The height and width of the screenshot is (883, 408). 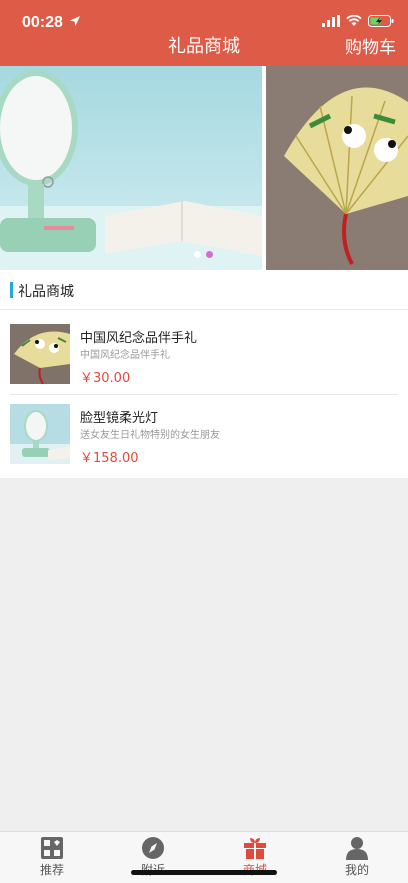 I want to click on tab-profile: 我的, so click(x=357, y=857).